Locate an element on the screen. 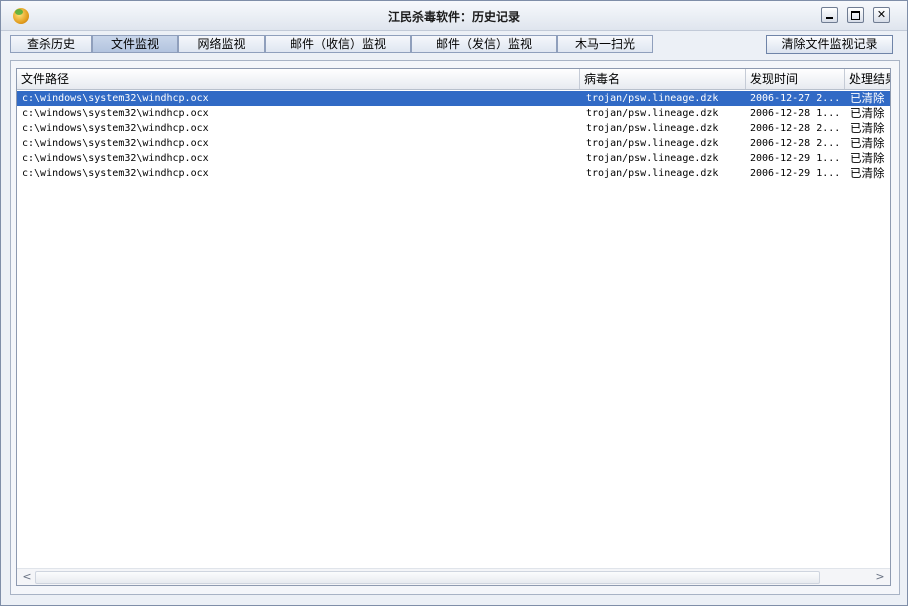 This screenshot has width=908, height=606. scrollbar-thumb is located at coordinates (427, 577).